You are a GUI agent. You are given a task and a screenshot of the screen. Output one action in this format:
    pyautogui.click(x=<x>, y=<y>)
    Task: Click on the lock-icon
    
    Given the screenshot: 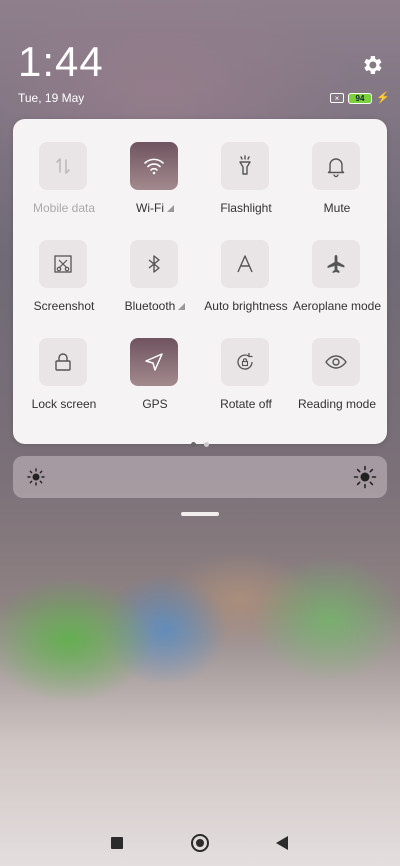 What is the action you would take?
    pyautogui.click(x=63, y=362)
    